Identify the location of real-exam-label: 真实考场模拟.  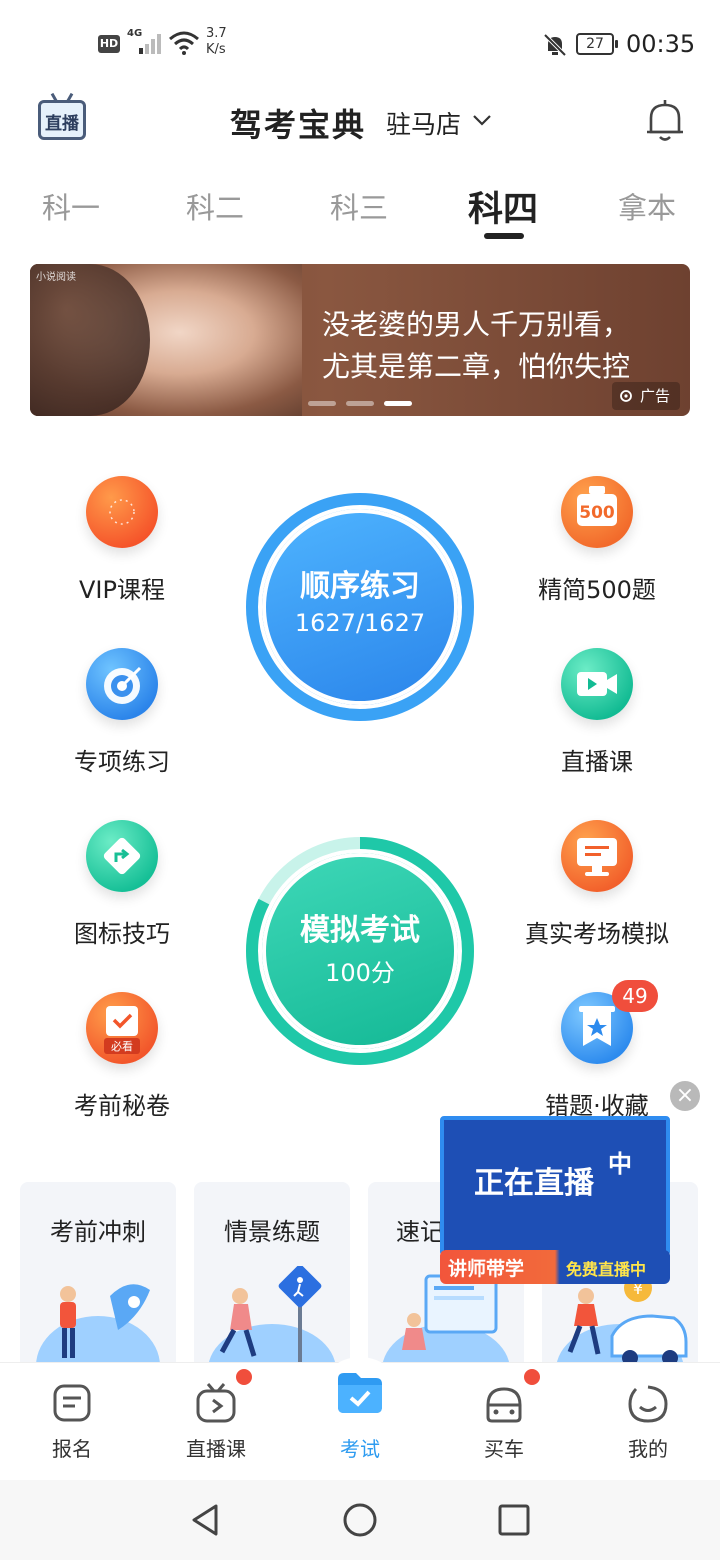
(597, 934).